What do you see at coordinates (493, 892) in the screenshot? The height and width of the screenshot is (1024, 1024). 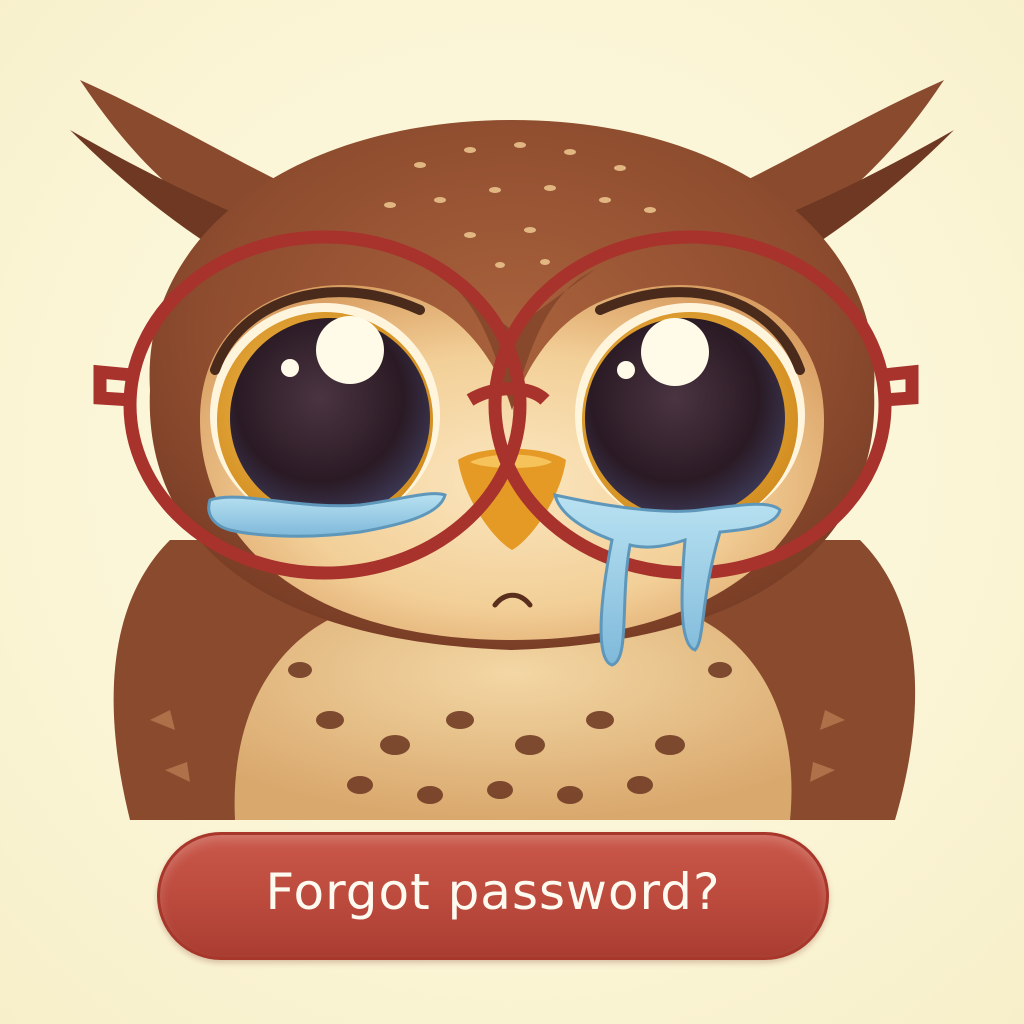 I see `forgot-password-label: Forgot password?` at bounding box center [493, 892].